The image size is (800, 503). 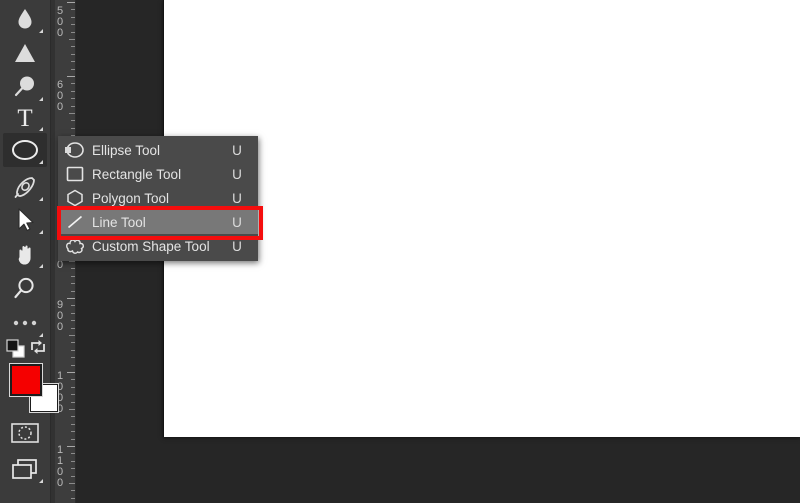 I want to click on screen-mode-icon, so click(x=25, y=469).